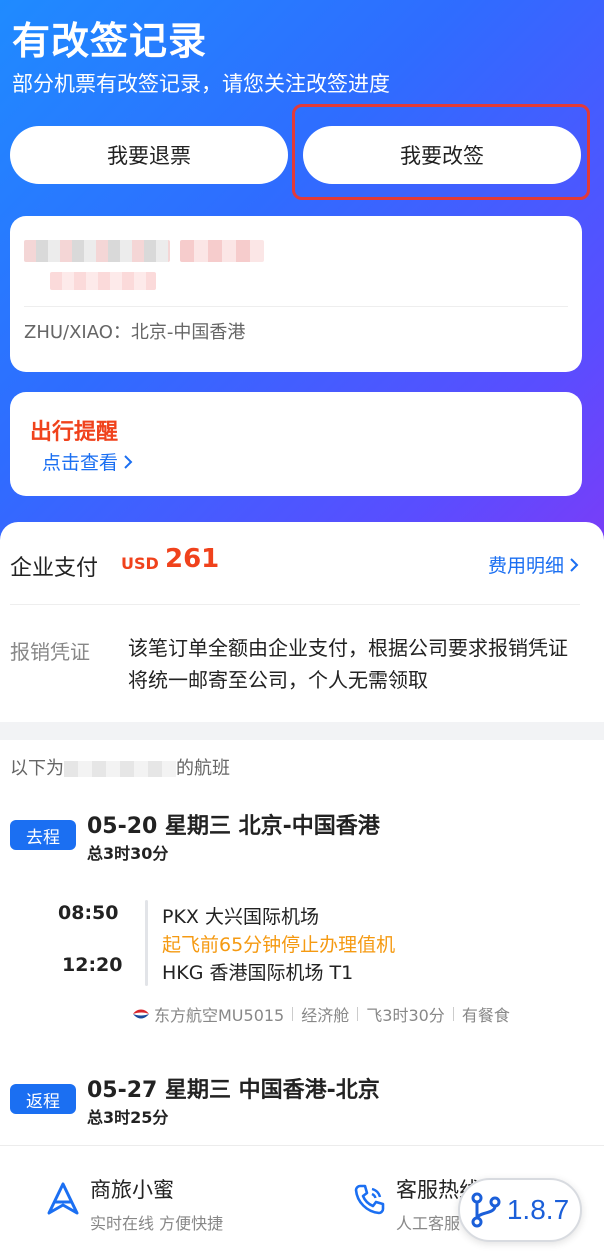  What do you see at coordinates (240, 917) in the screenshot?
I see `departure-airport: PKX 大兴国际机场` at bounding box center [240, 917].